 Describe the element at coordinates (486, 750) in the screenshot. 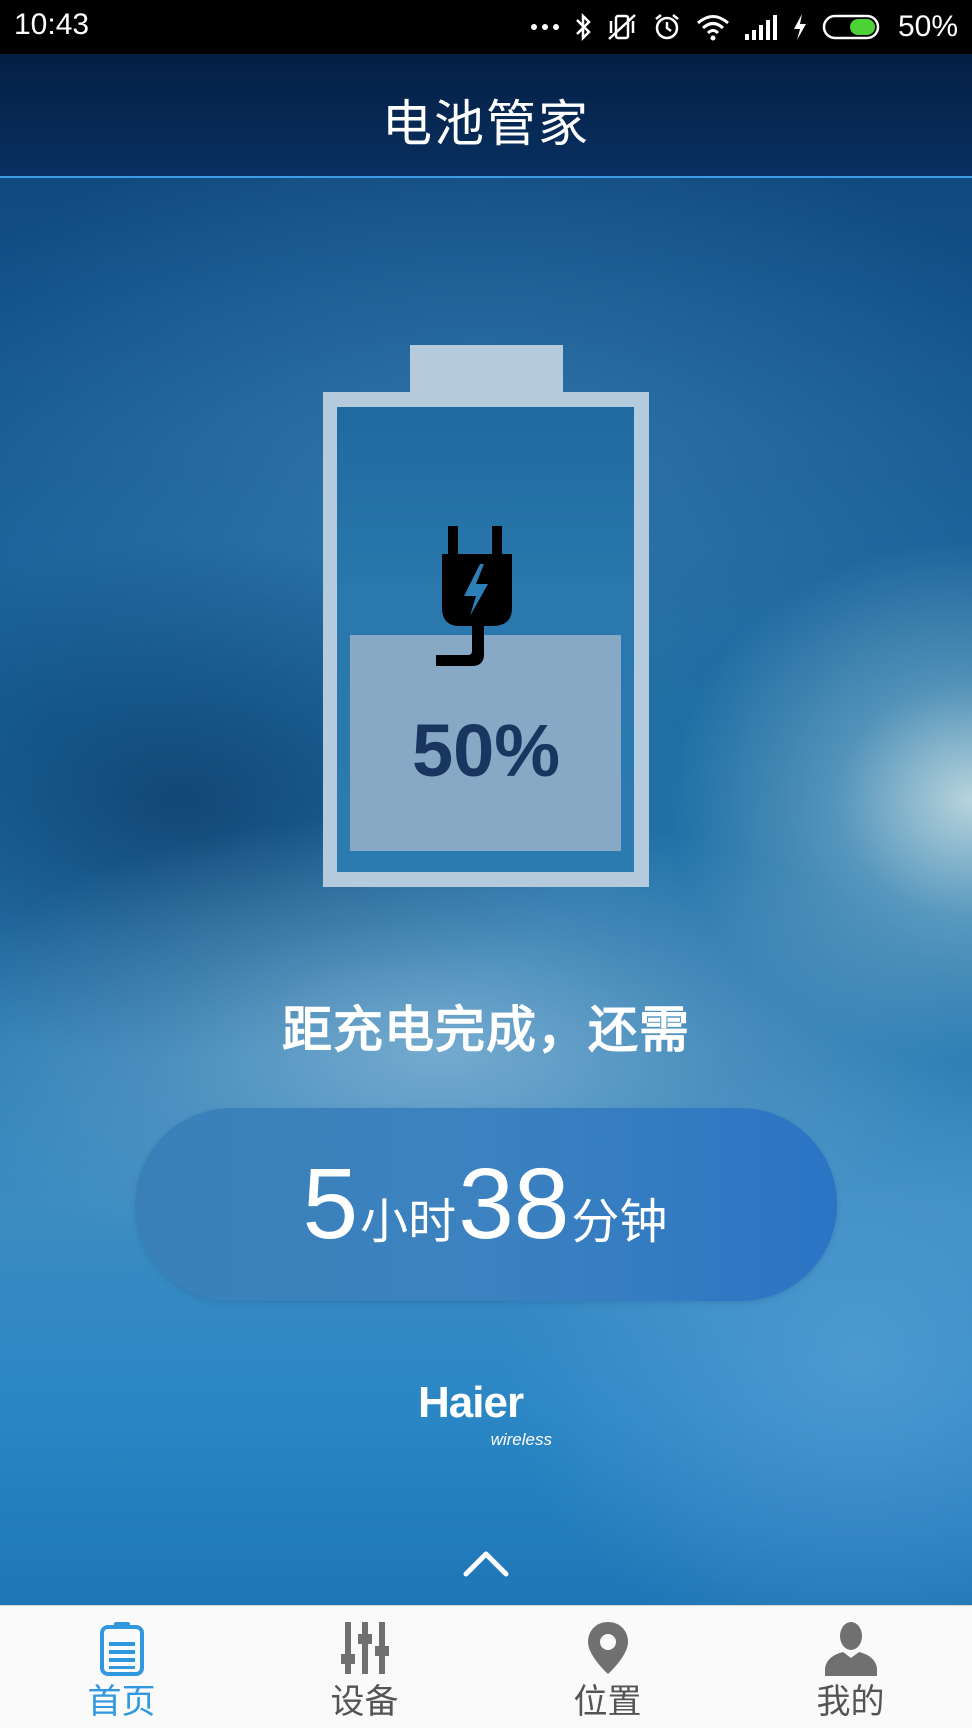

I see `battery-percent: 50%` at that location.